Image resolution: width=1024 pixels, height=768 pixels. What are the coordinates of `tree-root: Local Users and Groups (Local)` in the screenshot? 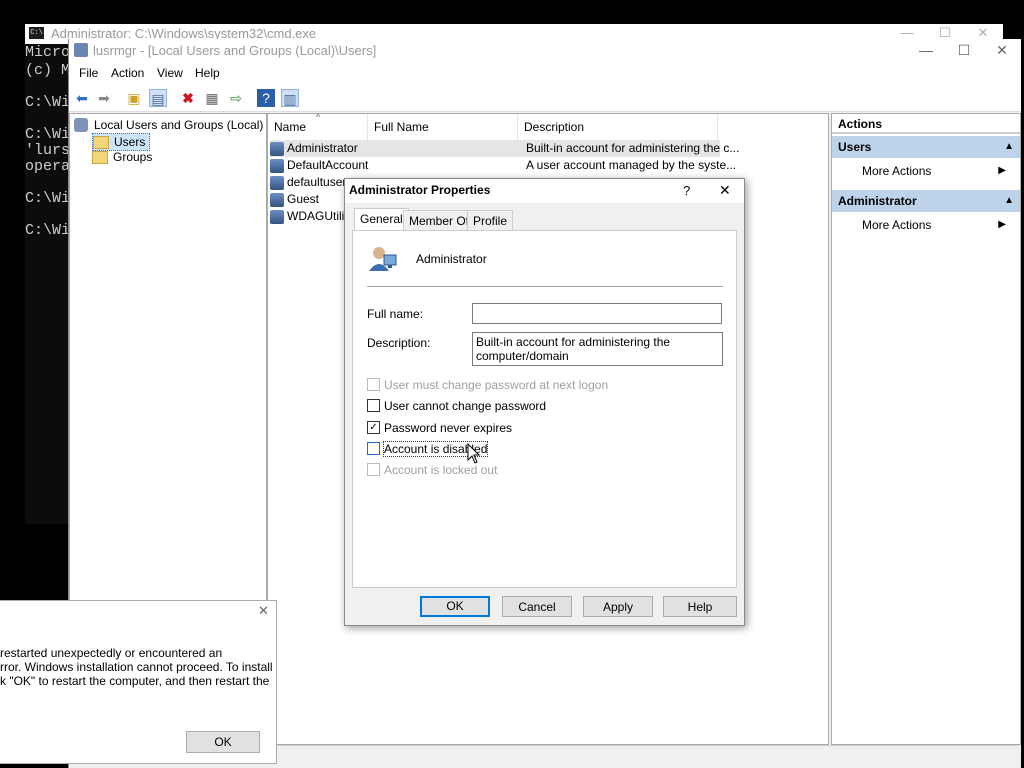 It's located at (168, 125).